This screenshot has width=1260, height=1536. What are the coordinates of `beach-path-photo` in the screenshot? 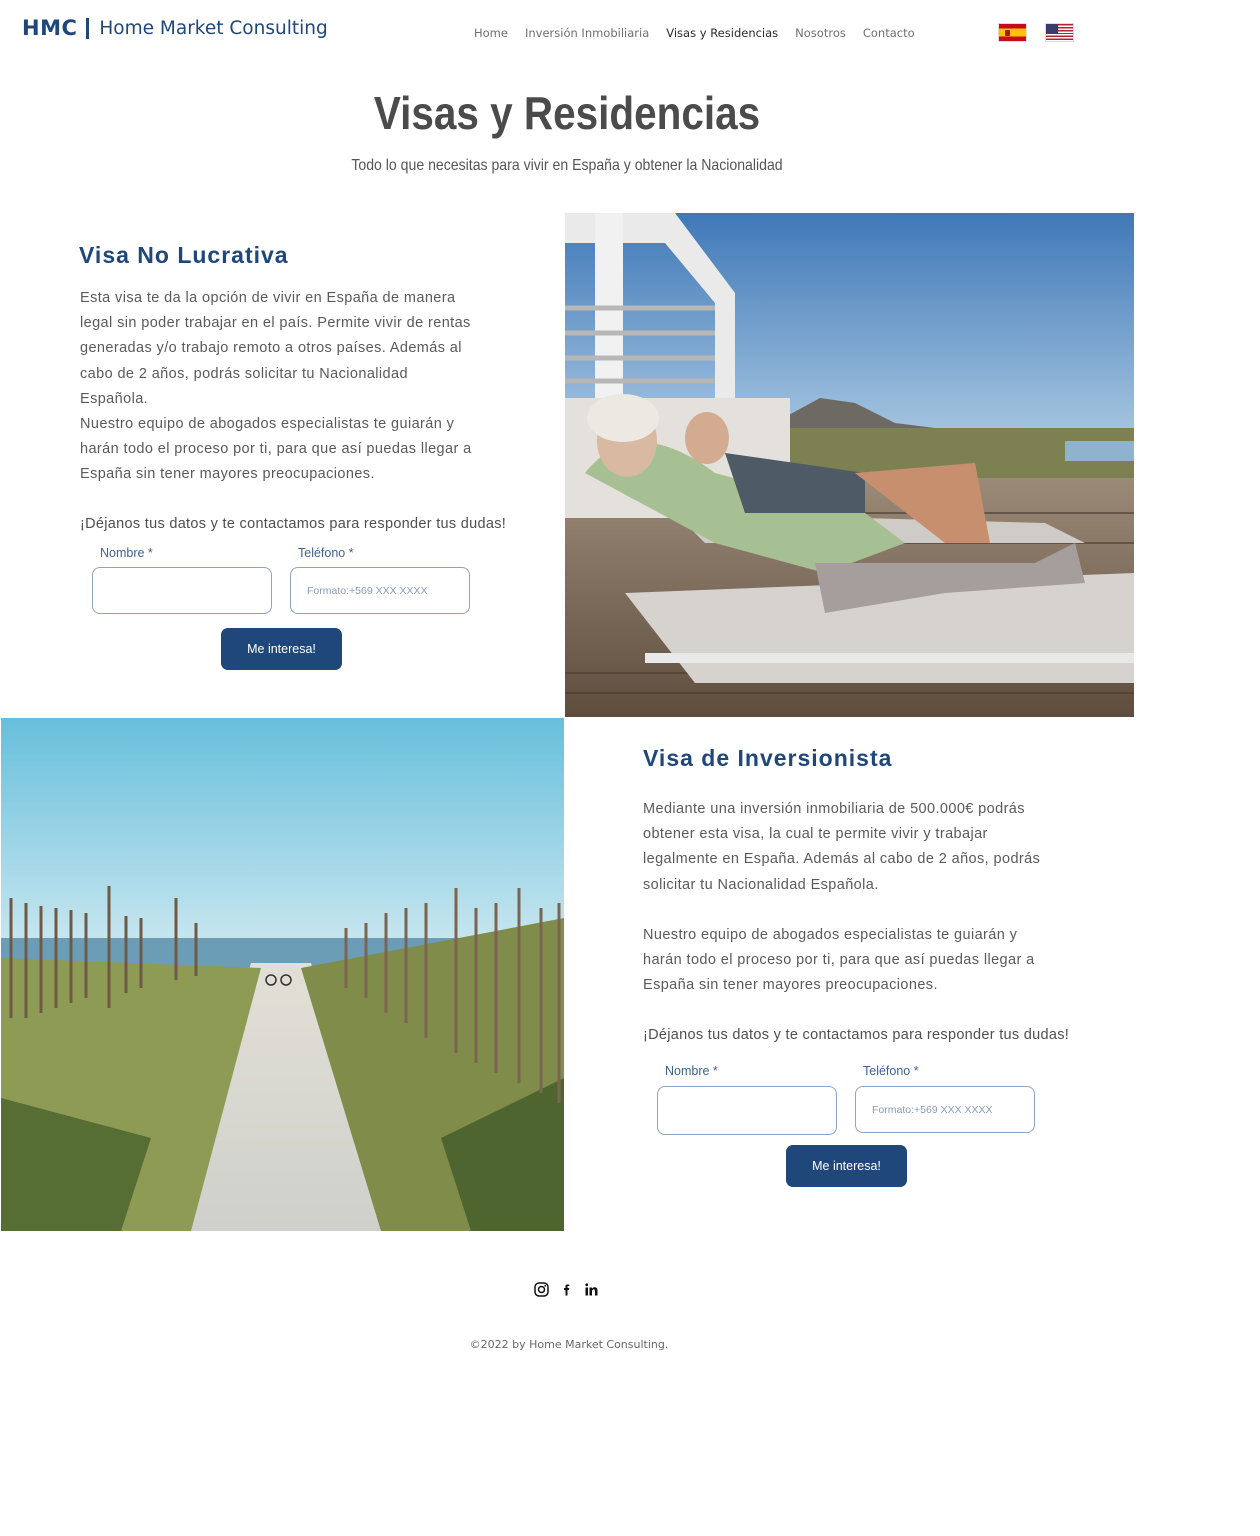 It's located at (282, 974).